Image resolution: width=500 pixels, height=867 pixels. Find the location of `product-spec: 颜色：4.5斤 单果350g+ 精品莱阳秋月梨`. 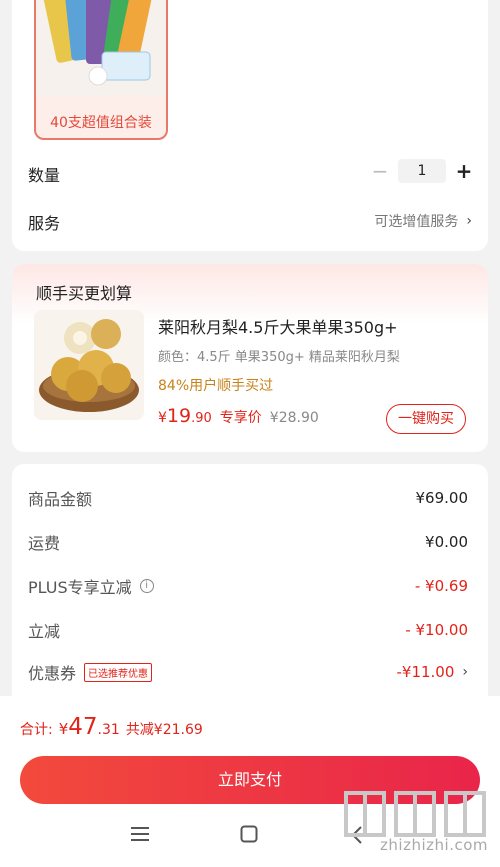

product-spec: 颜色：4.5斤 单果350g+ 精品莱阳秋月梨 is located at coordinates (279, 357).